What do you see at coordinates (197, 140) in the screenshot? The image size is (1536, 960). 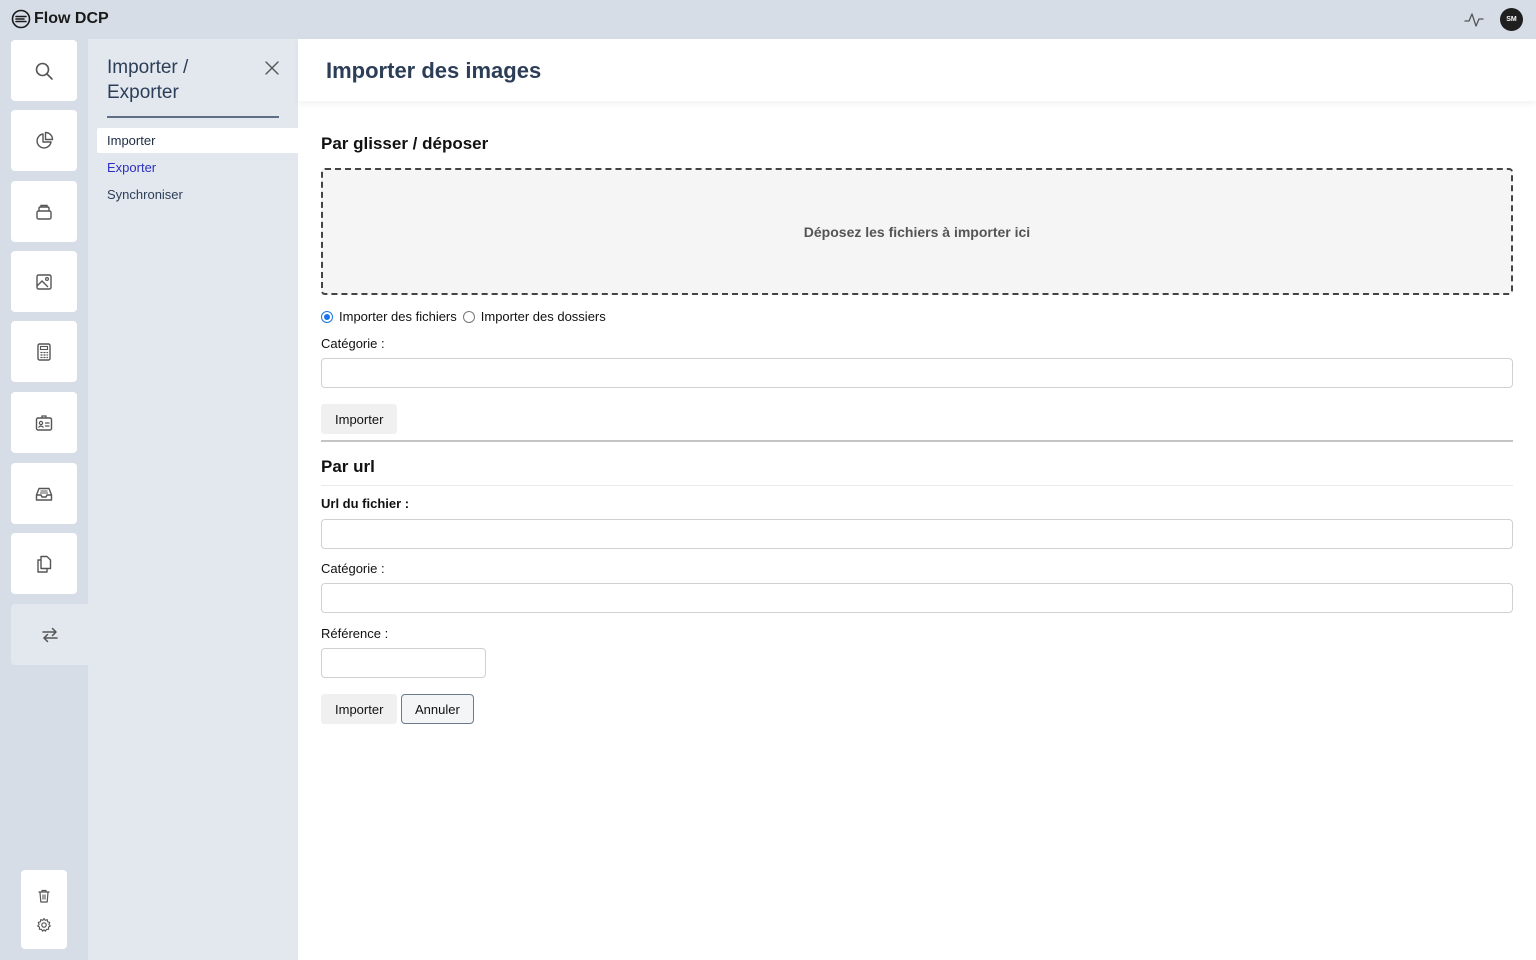 I see `panel-item-importer: Importer` at bounding box center [197, 140].